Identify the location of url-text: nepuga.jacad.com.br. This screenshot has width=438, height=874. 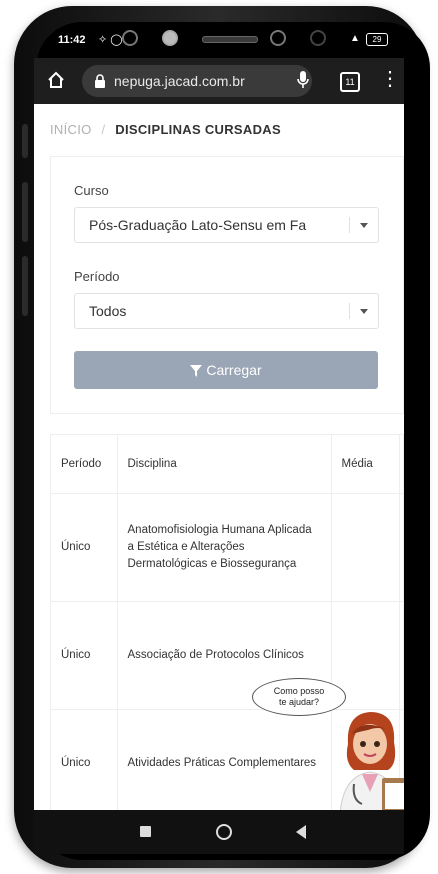
(179, 81).